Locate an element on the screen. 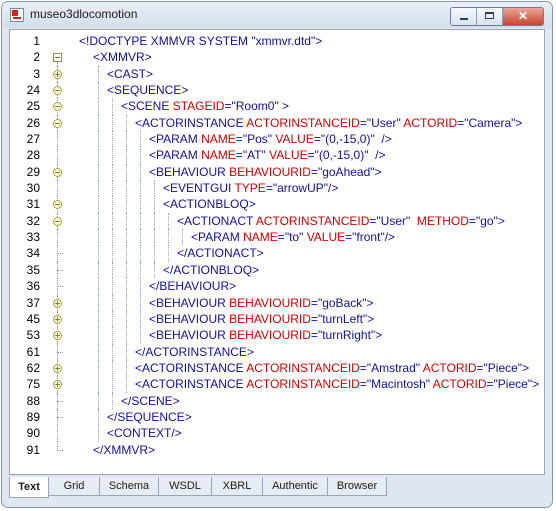 The height and width of the screenshot is (511, 556). line-number: 75 is located at coordinates (33, 384).